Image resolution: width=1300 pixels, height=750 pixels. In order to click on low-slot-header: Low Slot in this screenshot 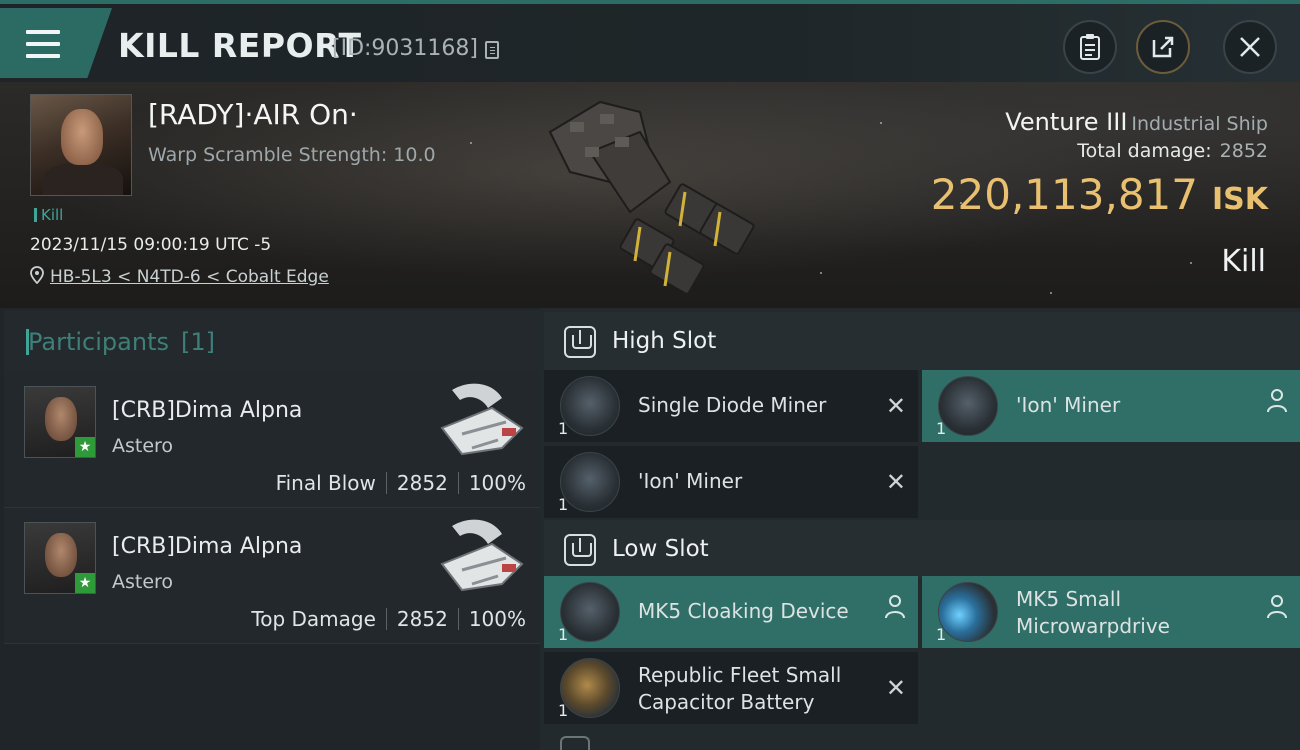, I will do `click(922, 549)`.